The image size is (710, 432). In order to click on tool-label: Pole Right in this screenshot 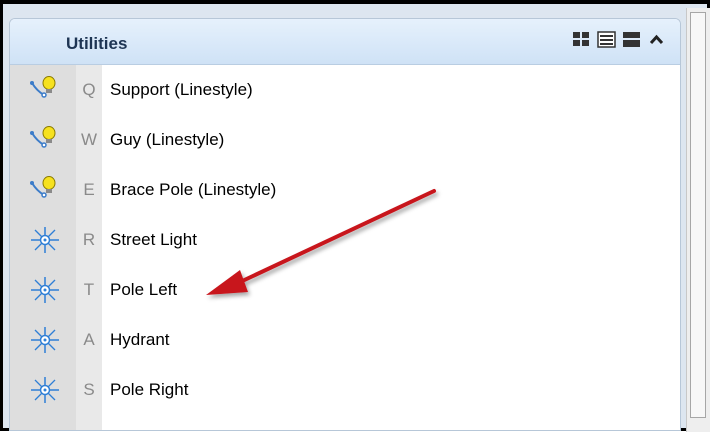, I will do `click(149, 389)`.